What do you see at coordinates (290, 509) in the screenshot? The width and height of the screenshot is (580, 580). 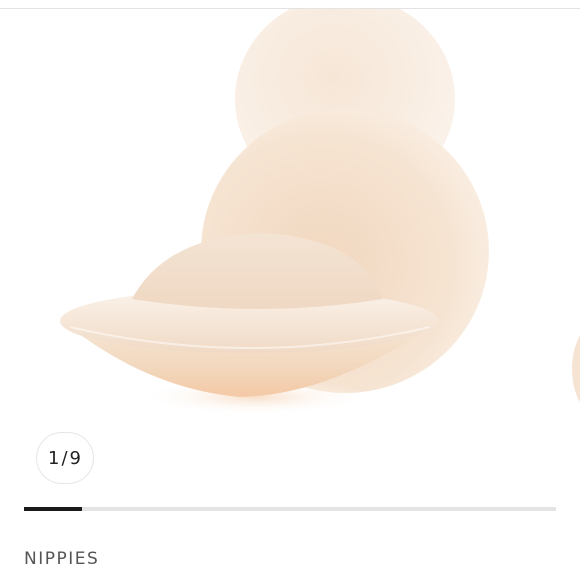 I see `gallery-progress-bar` at bounding box center [290, 509].